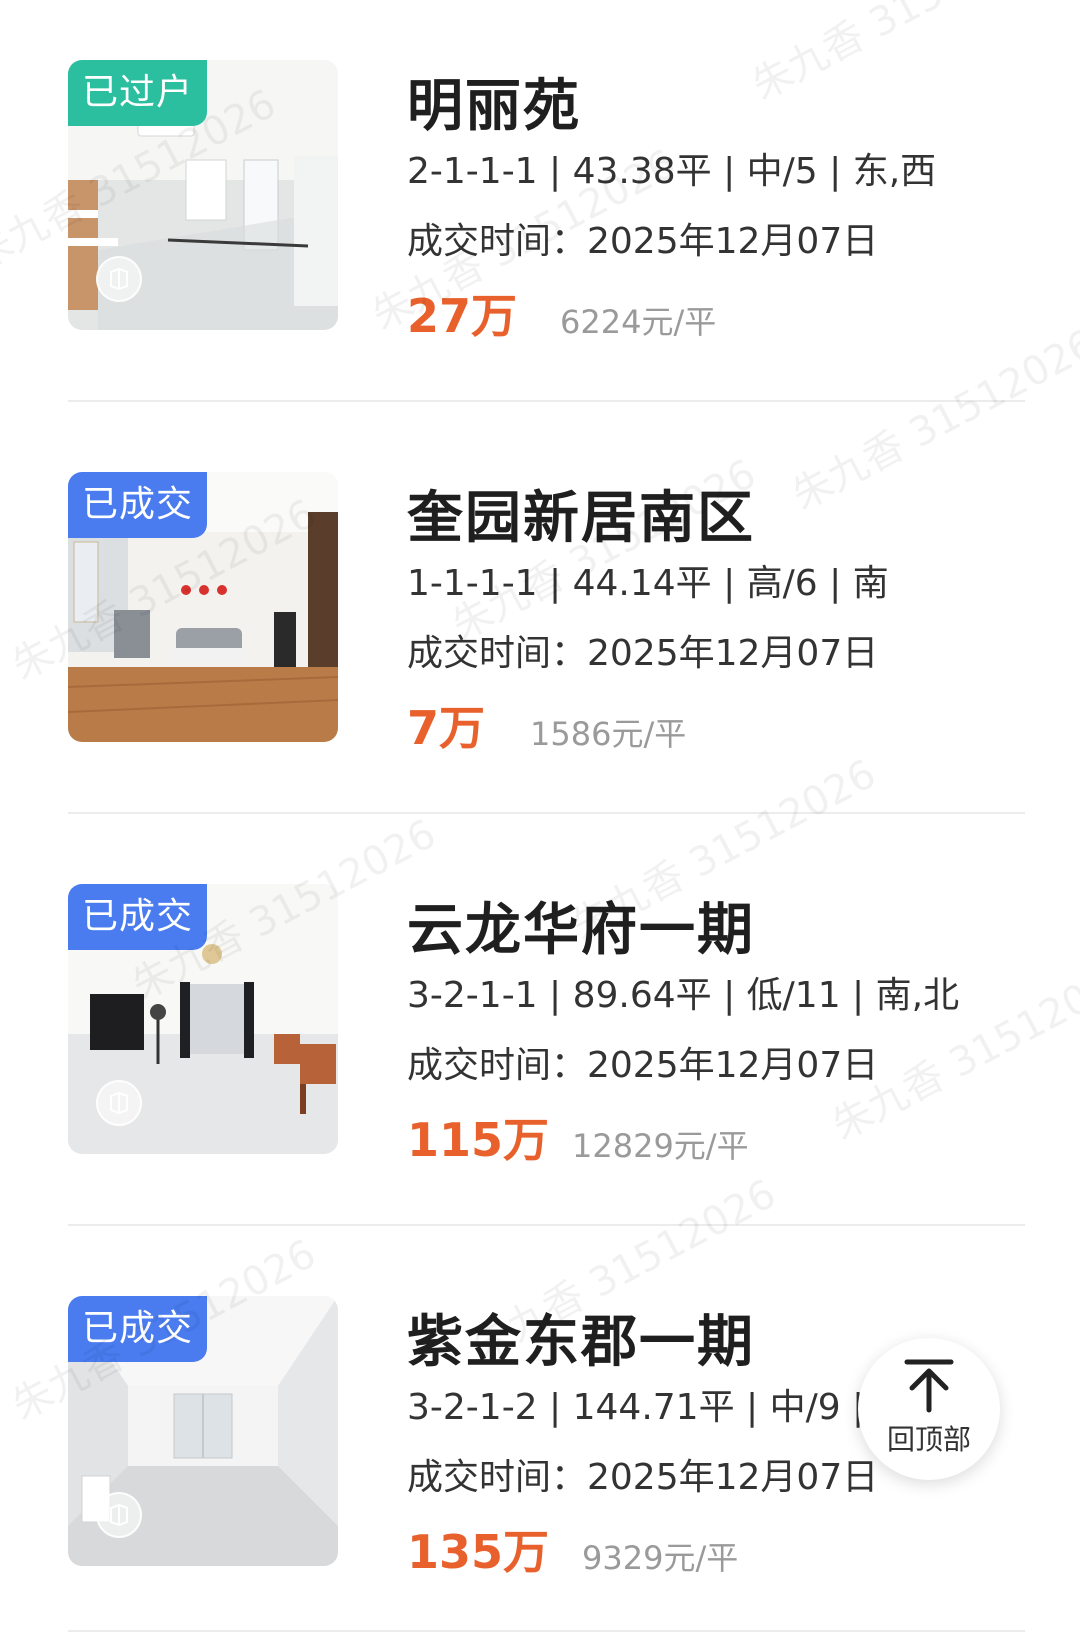  What do you see at coordinates (660, 1146) in the screenshot?
I see `unit-price: 12829元/平` at bounding box center [660, 1146].